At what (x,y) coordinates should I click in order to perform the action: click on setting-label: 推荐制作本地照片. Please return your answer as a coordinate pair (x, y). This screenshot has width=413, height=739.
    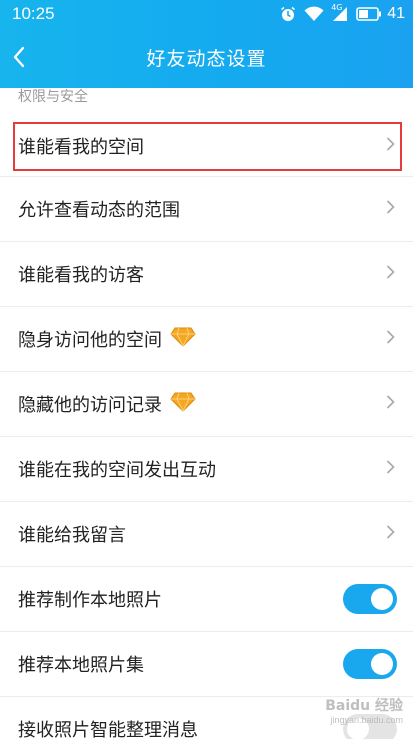
    Looking at the image, I should click on (90, 600).